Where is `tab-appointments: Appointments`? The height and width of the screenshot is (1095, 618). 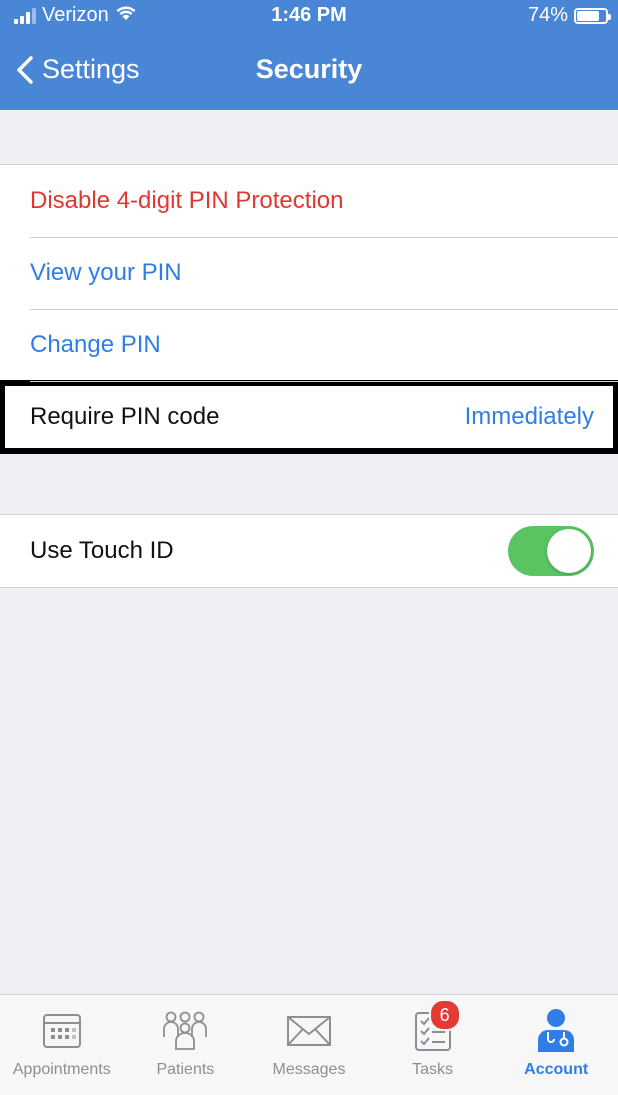
tab-appointments: Appointments is located at coordinates (61, 1037).